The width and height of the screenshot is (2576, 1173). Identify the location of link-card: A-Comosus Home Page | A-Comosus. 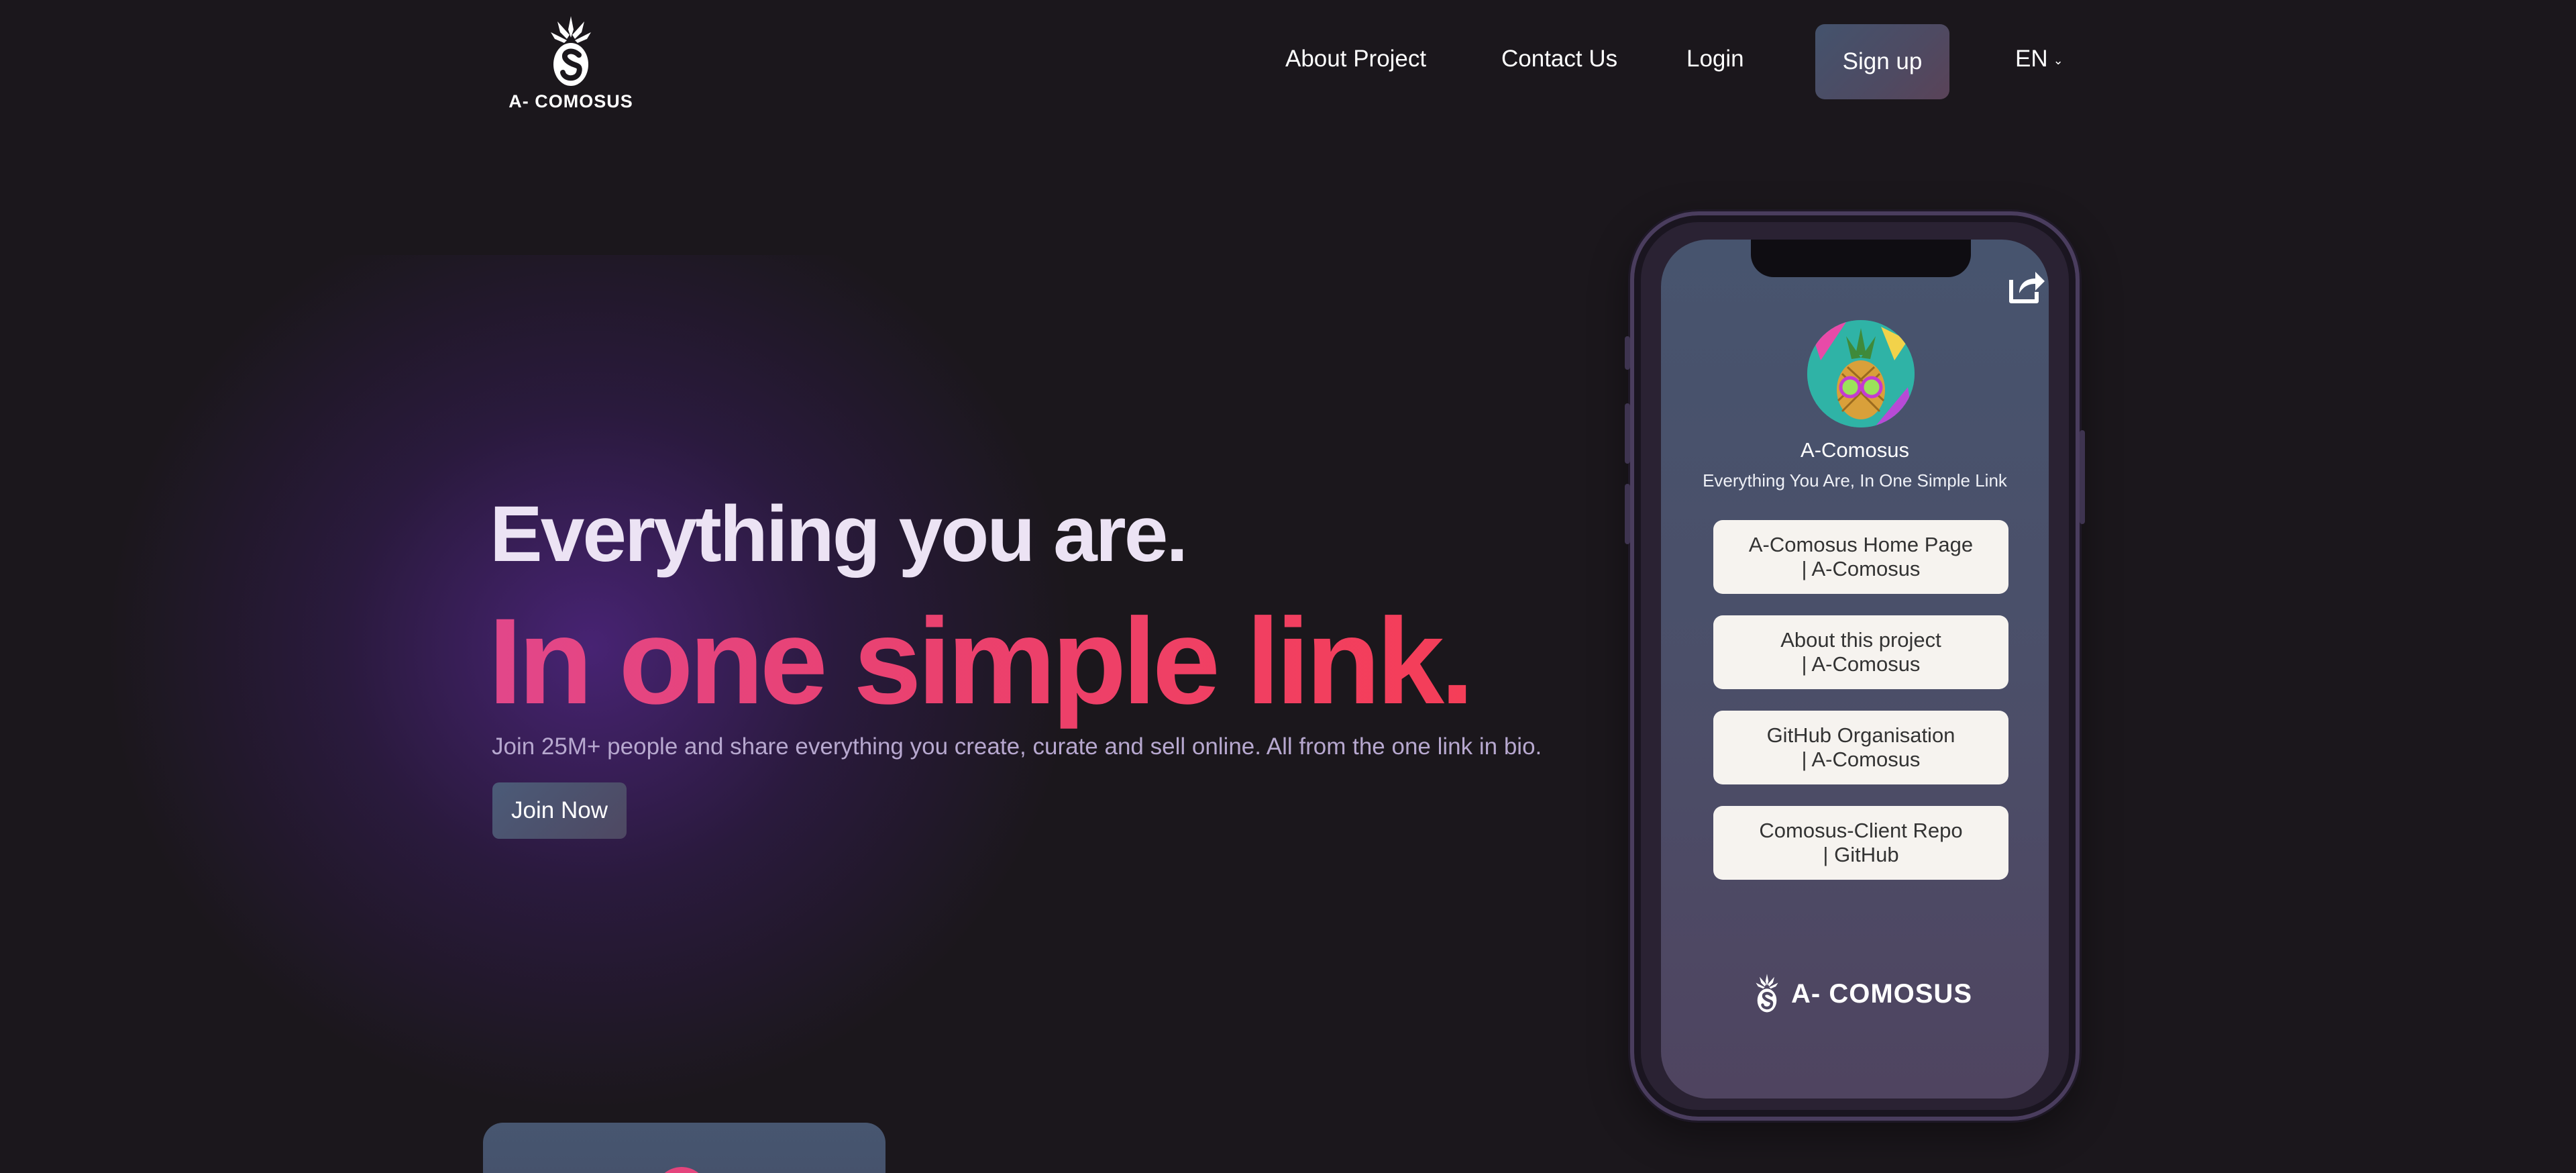
(1860, 557).